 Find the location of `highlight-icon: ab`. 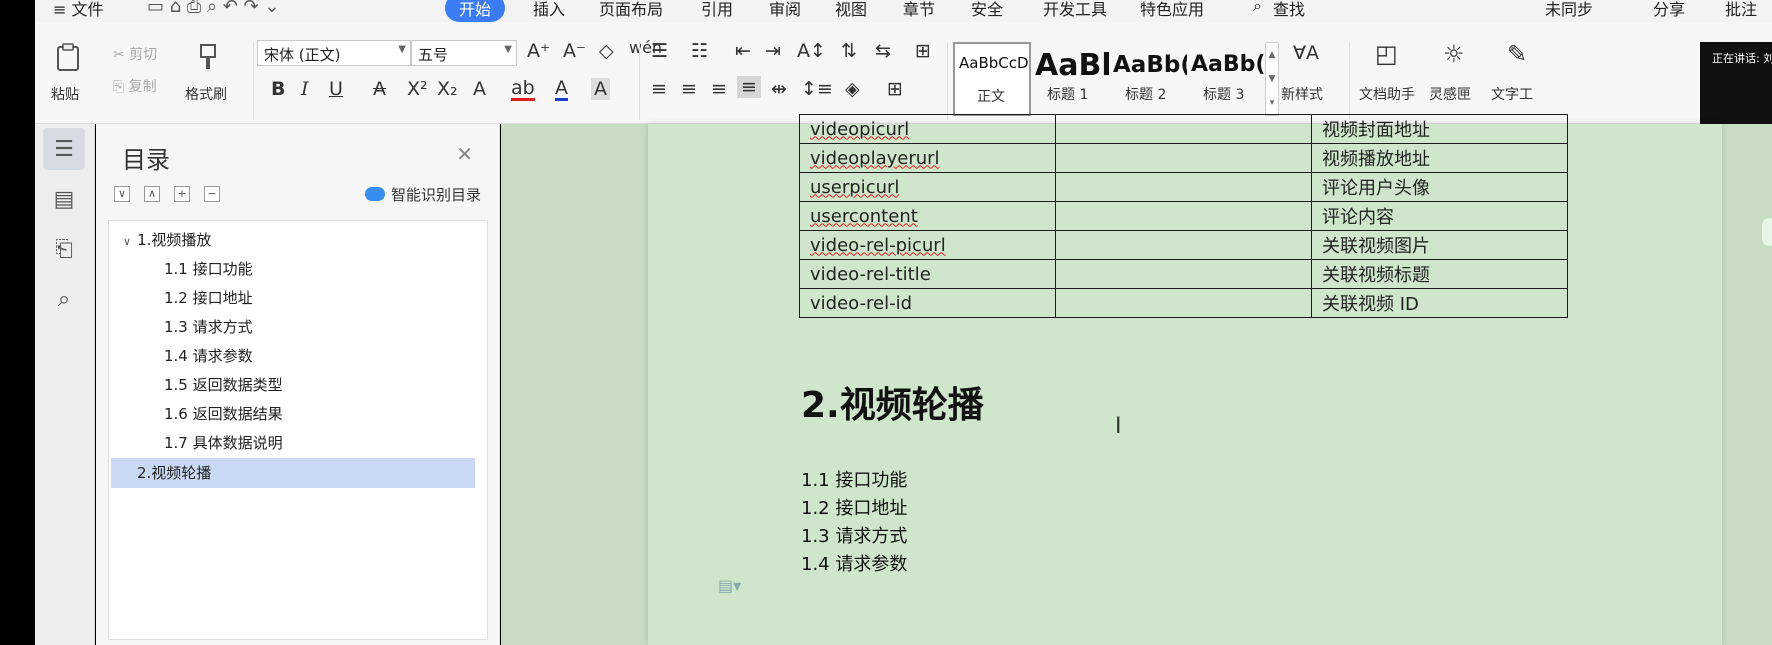

highlight-icon: ab is located at coordinates (523, 89).